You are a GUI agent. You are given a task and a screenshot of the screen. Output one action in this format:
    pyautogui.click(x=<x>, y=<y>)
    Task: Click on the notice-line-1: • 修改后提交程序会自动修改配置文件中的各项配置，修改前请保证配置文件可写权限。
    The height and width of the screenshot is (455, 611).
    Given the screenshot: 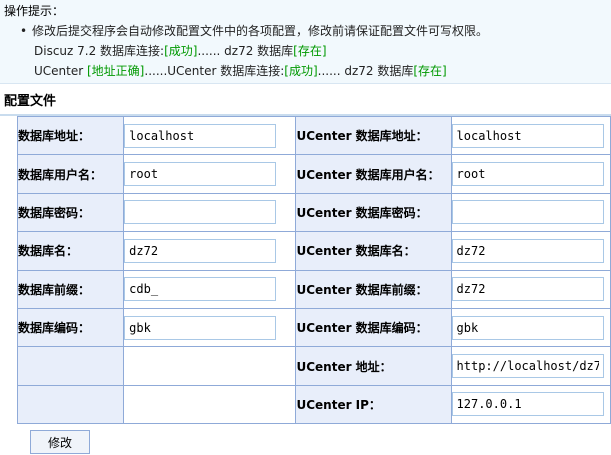 What is the action you would take?
    pyautogui.click(x=254, y=30)
    